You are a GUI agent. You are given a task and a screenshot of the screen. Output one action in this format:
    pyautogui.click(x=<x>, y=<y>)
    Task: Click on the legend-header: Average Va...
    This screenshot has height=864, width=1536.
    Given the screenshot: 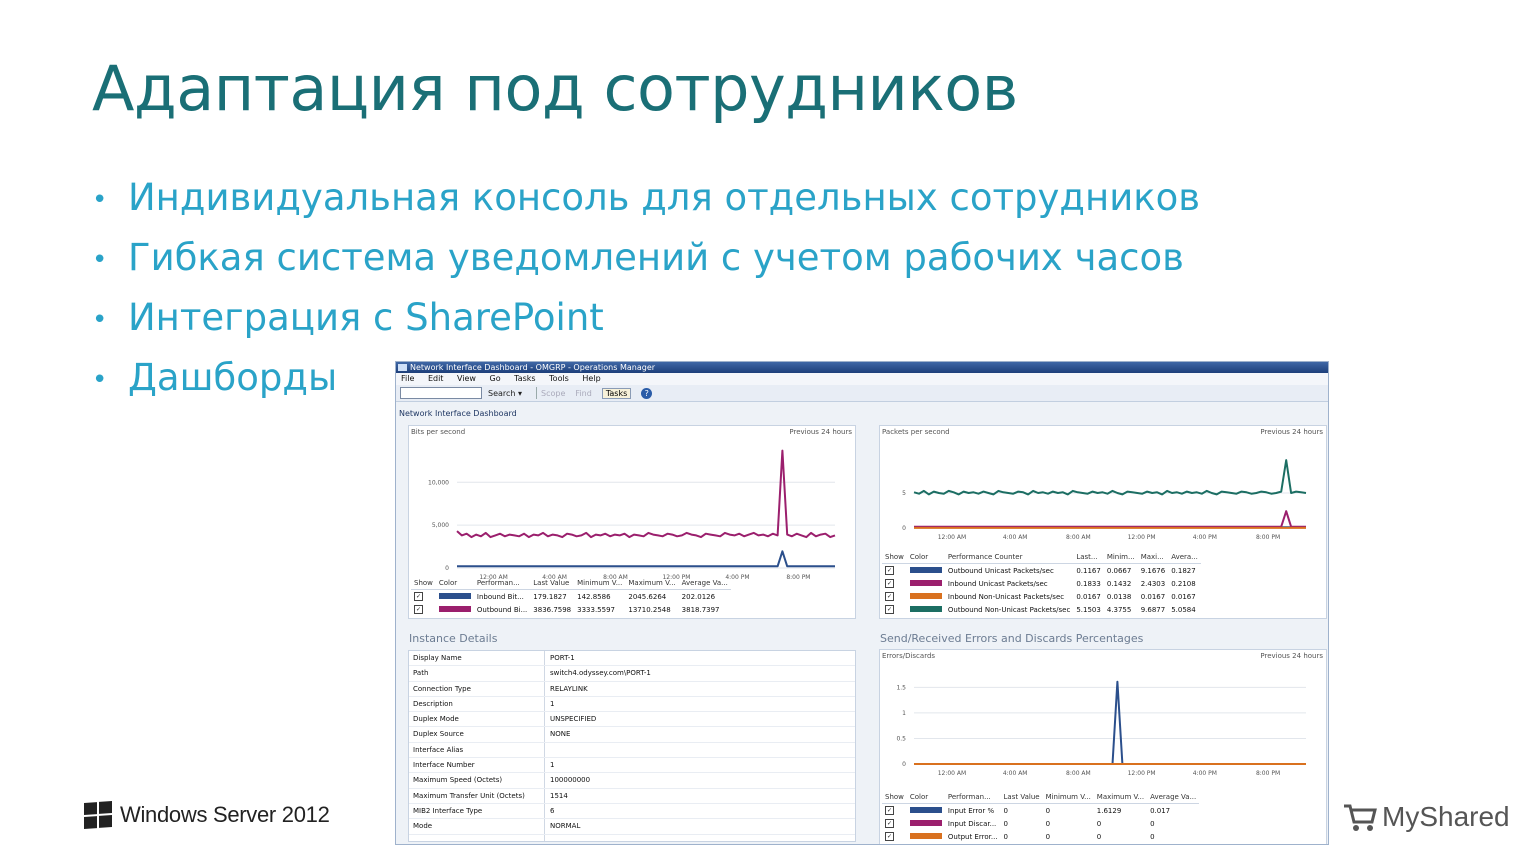 What is the action you would take?
    pyautogui.click(x=1173, y=797)
    